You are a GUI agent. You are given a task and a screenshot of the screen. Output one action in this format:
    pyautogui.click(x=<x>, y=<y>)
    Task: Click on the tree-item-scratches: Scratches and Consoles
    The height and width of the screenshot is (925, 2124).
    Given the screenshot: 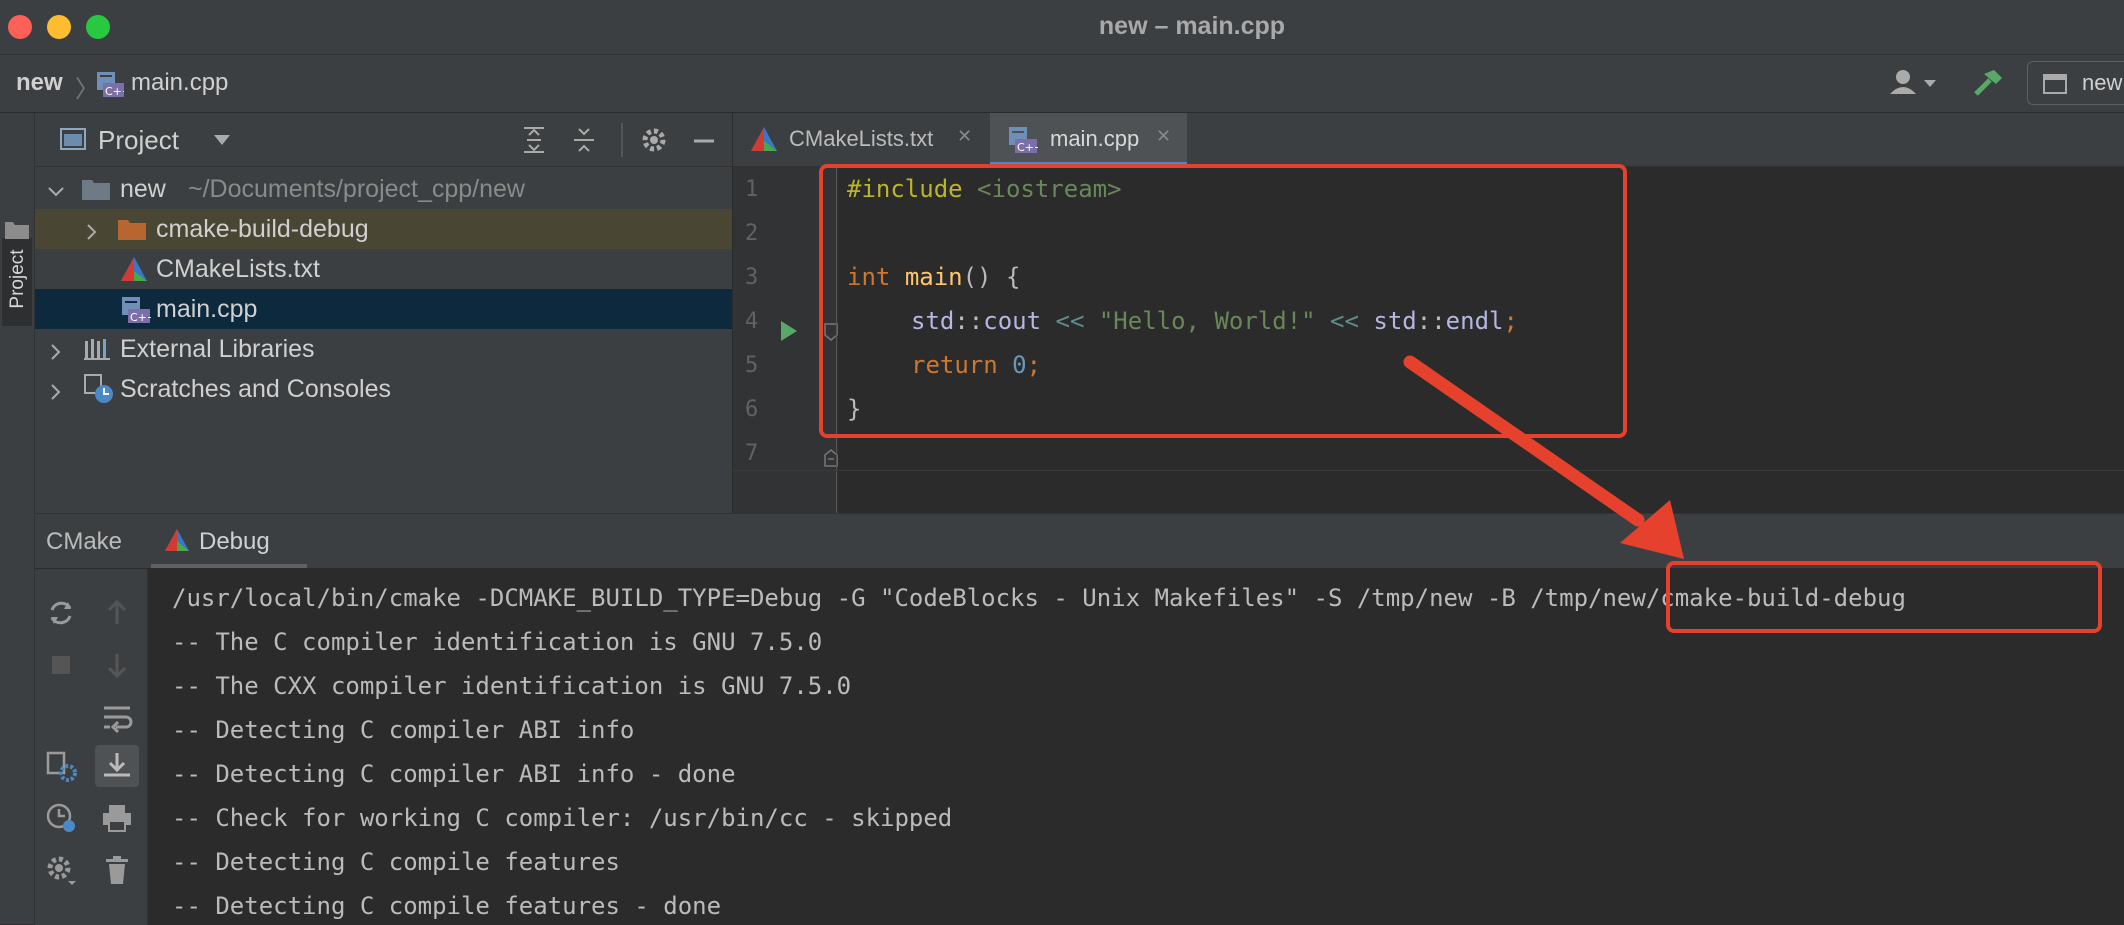 What is the action you would take?
    pyautogui.click(x=383, y=389)
    